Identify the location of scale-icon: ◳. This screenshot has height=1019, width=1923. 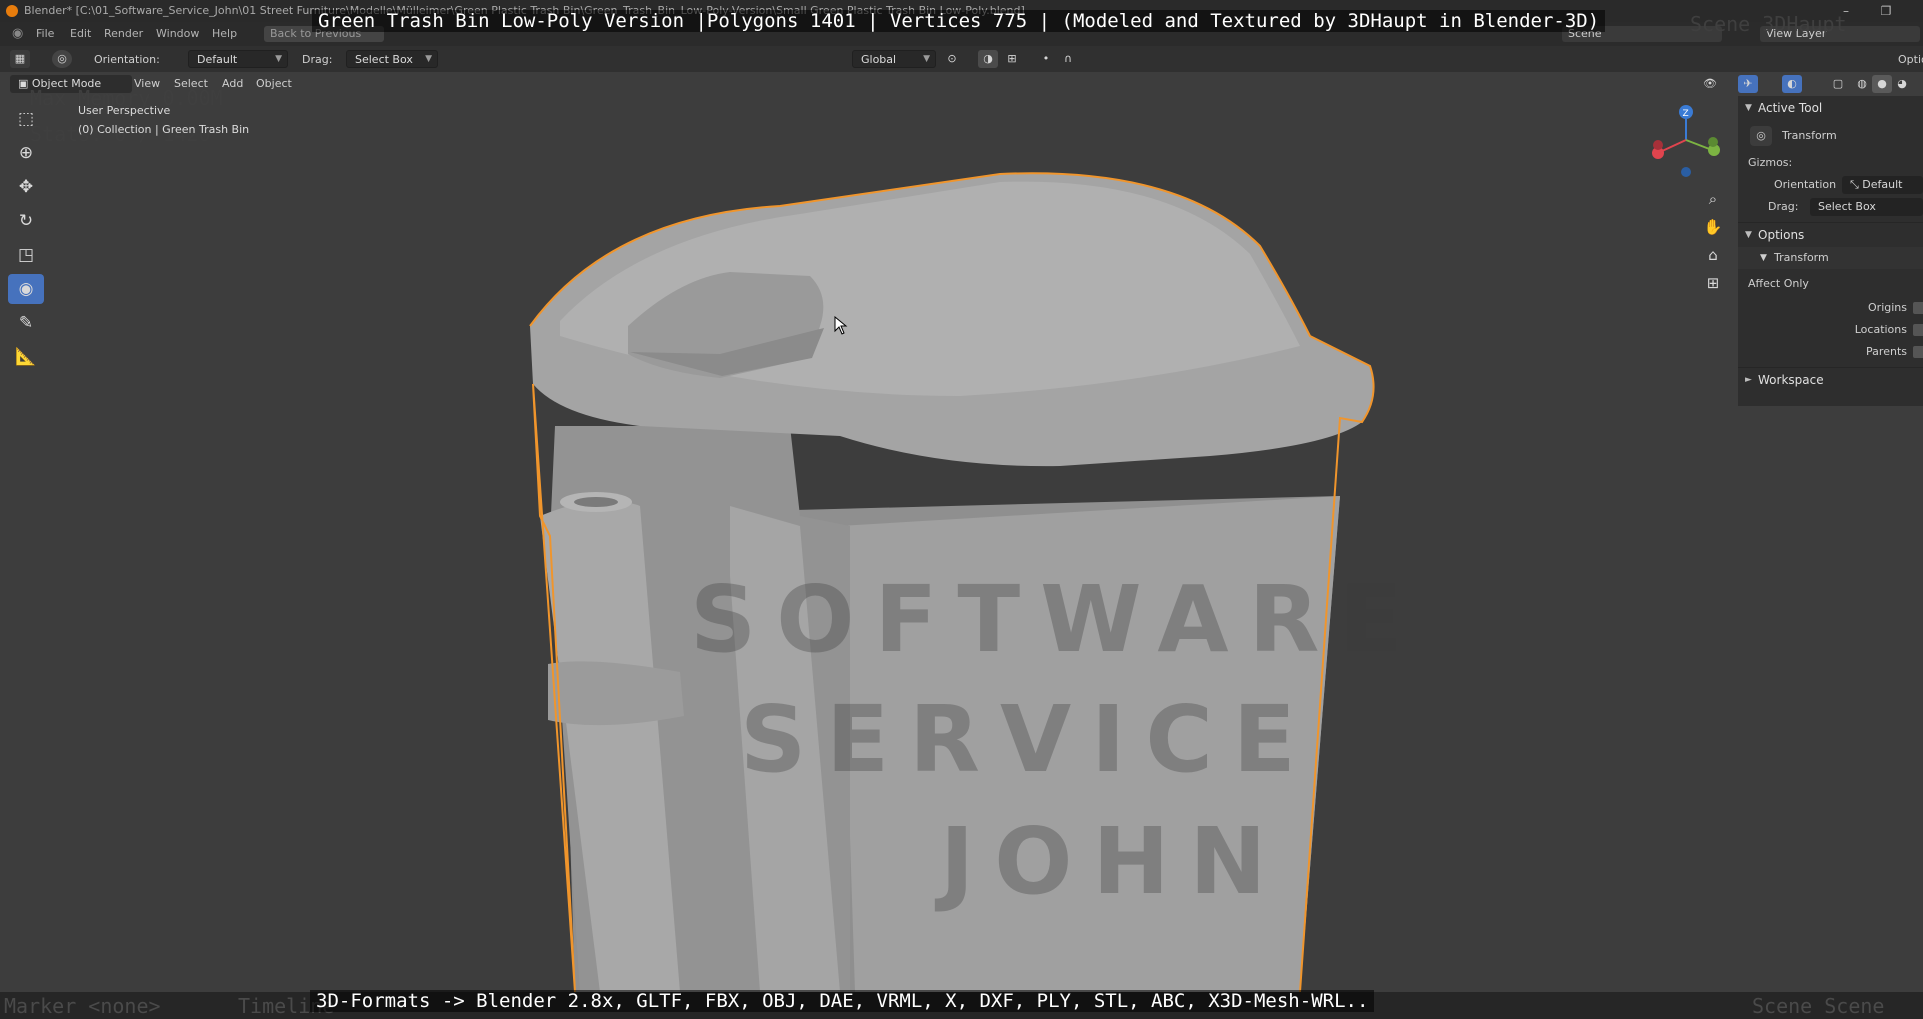
(26, 255).